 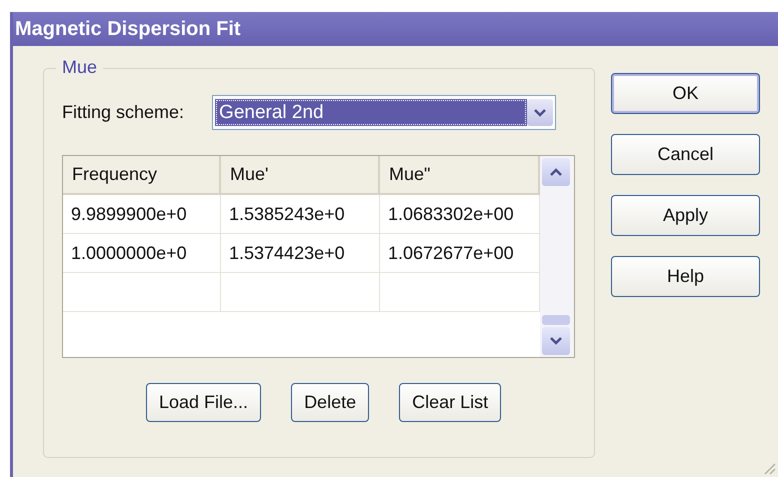 I want to click on action-button: Delete, so click(x=330, y=402).